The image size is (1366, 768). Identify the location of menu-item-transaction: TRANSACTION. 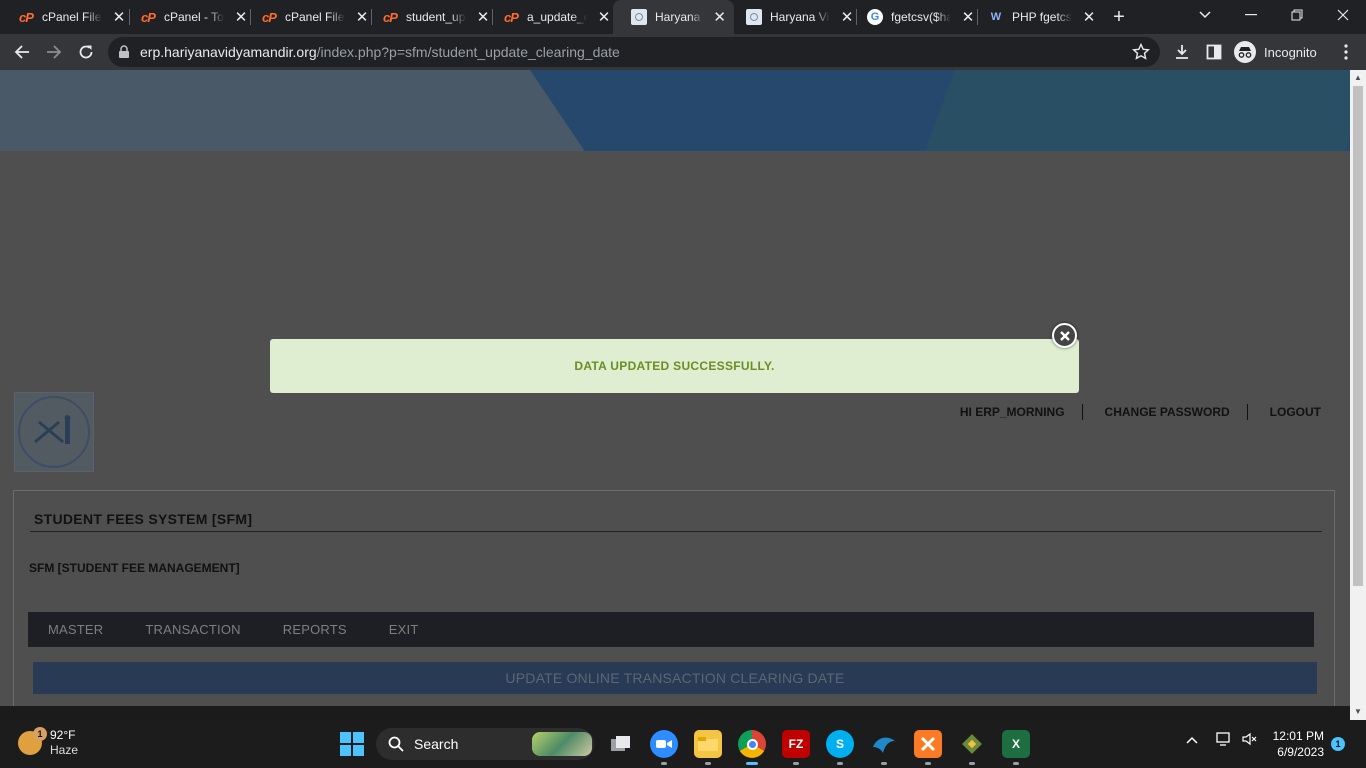
(192, 629).